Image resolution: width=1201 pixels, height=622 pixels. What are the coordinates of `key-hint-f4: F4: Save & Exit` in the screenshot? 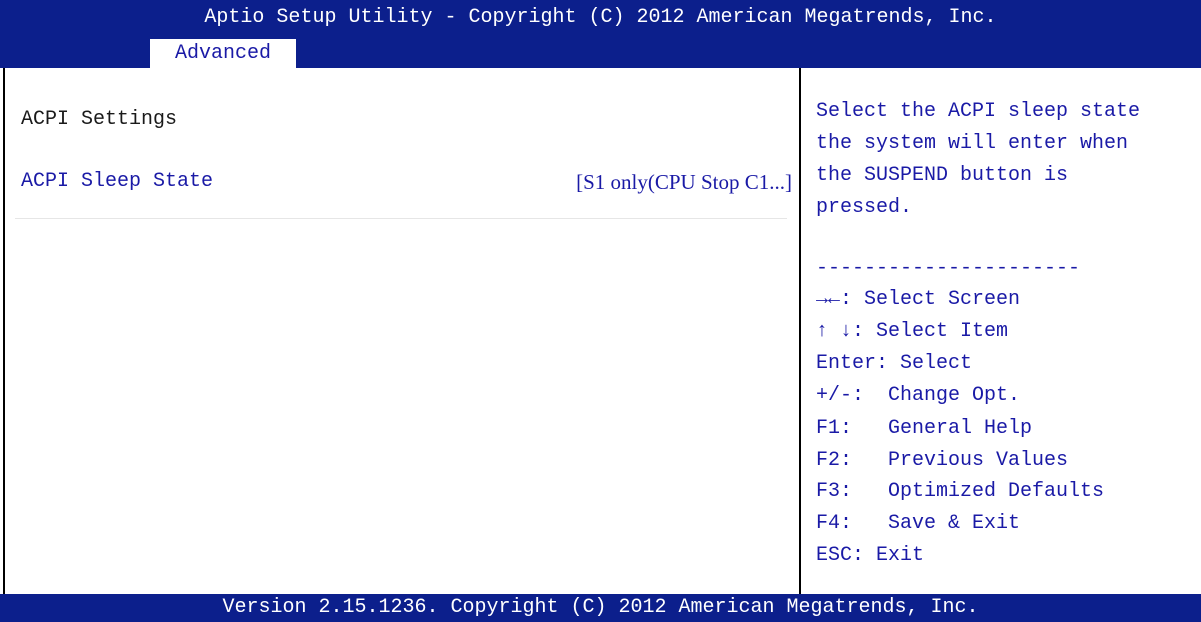 It's located at (918, 523).